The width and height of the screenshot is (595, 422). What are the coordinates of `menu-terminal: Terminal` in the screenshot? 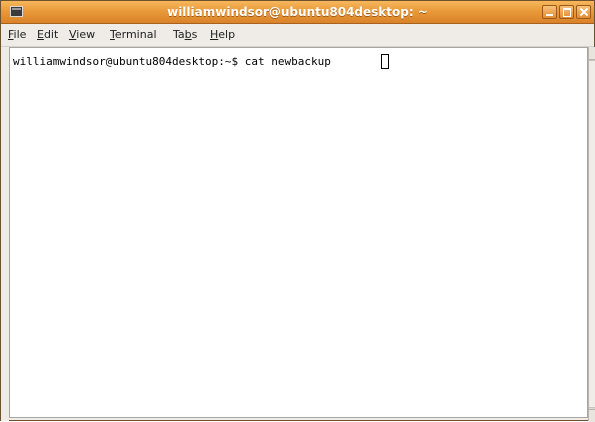 It's located at (133, 35).